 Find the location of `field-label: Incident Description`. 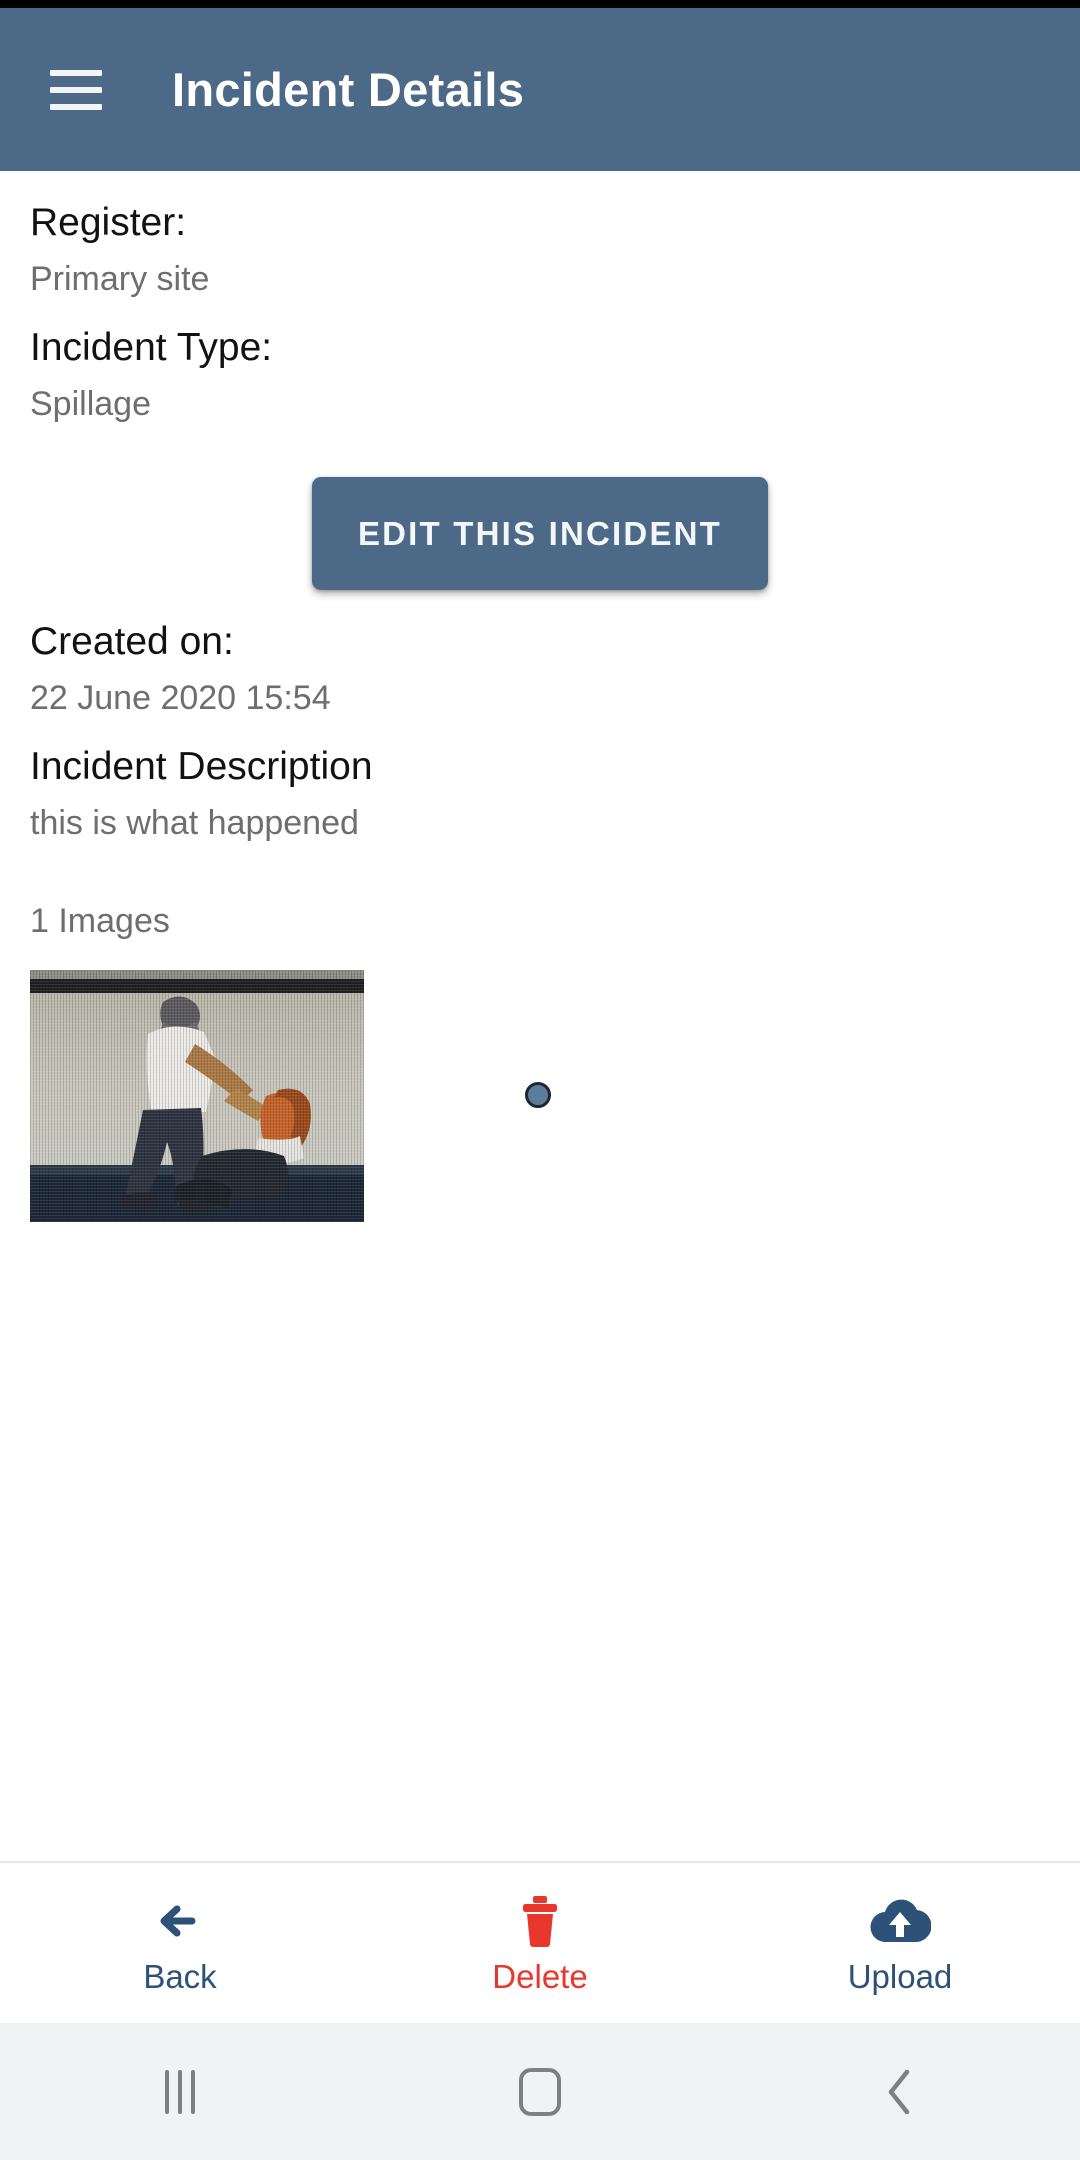

field-label: Incident Description is located at coordinates (201, 766).